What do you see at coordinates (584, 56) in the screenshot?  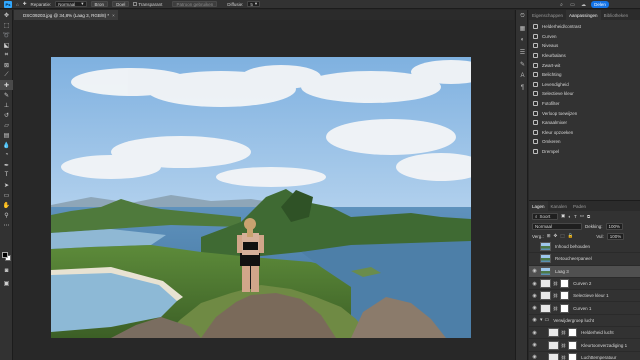 I see `adjustment-item: Kleurbalans` at bounding box center [584, 56].